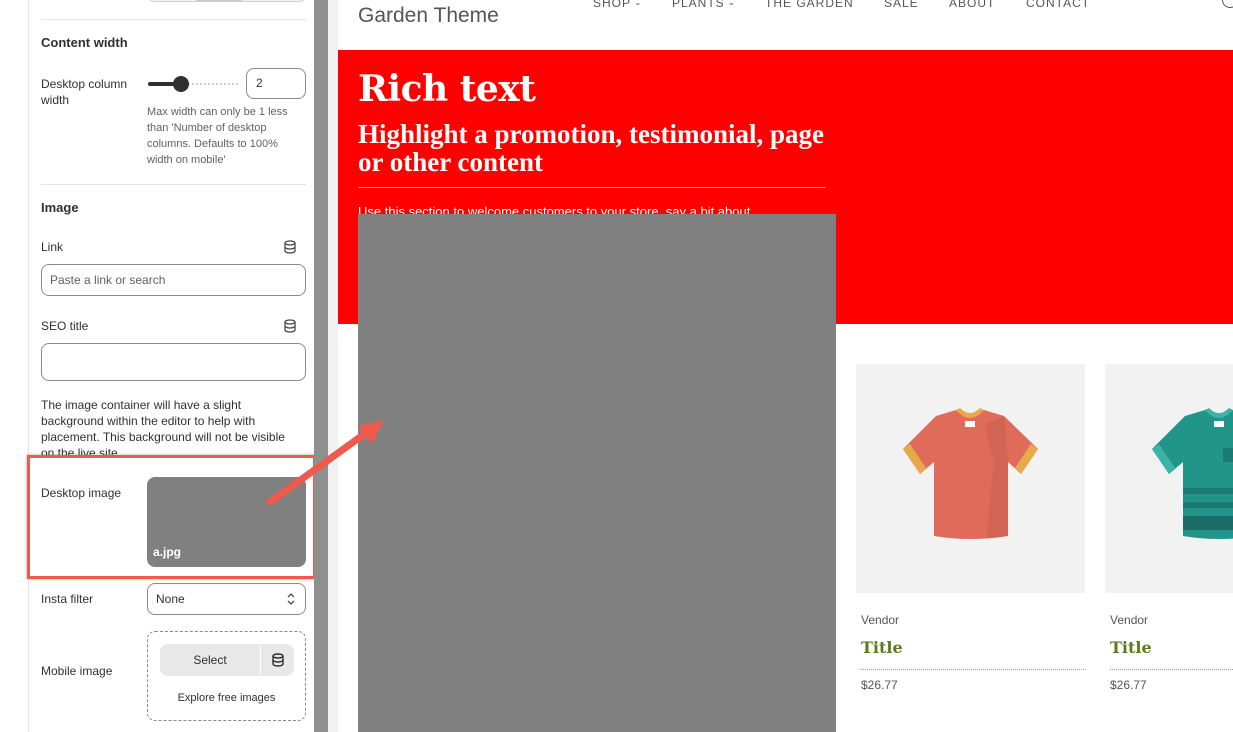 This screenshot has width=1233, height=732. I want to click on mobile-image-dropzone: Select Explore free images, so click(226, 676).